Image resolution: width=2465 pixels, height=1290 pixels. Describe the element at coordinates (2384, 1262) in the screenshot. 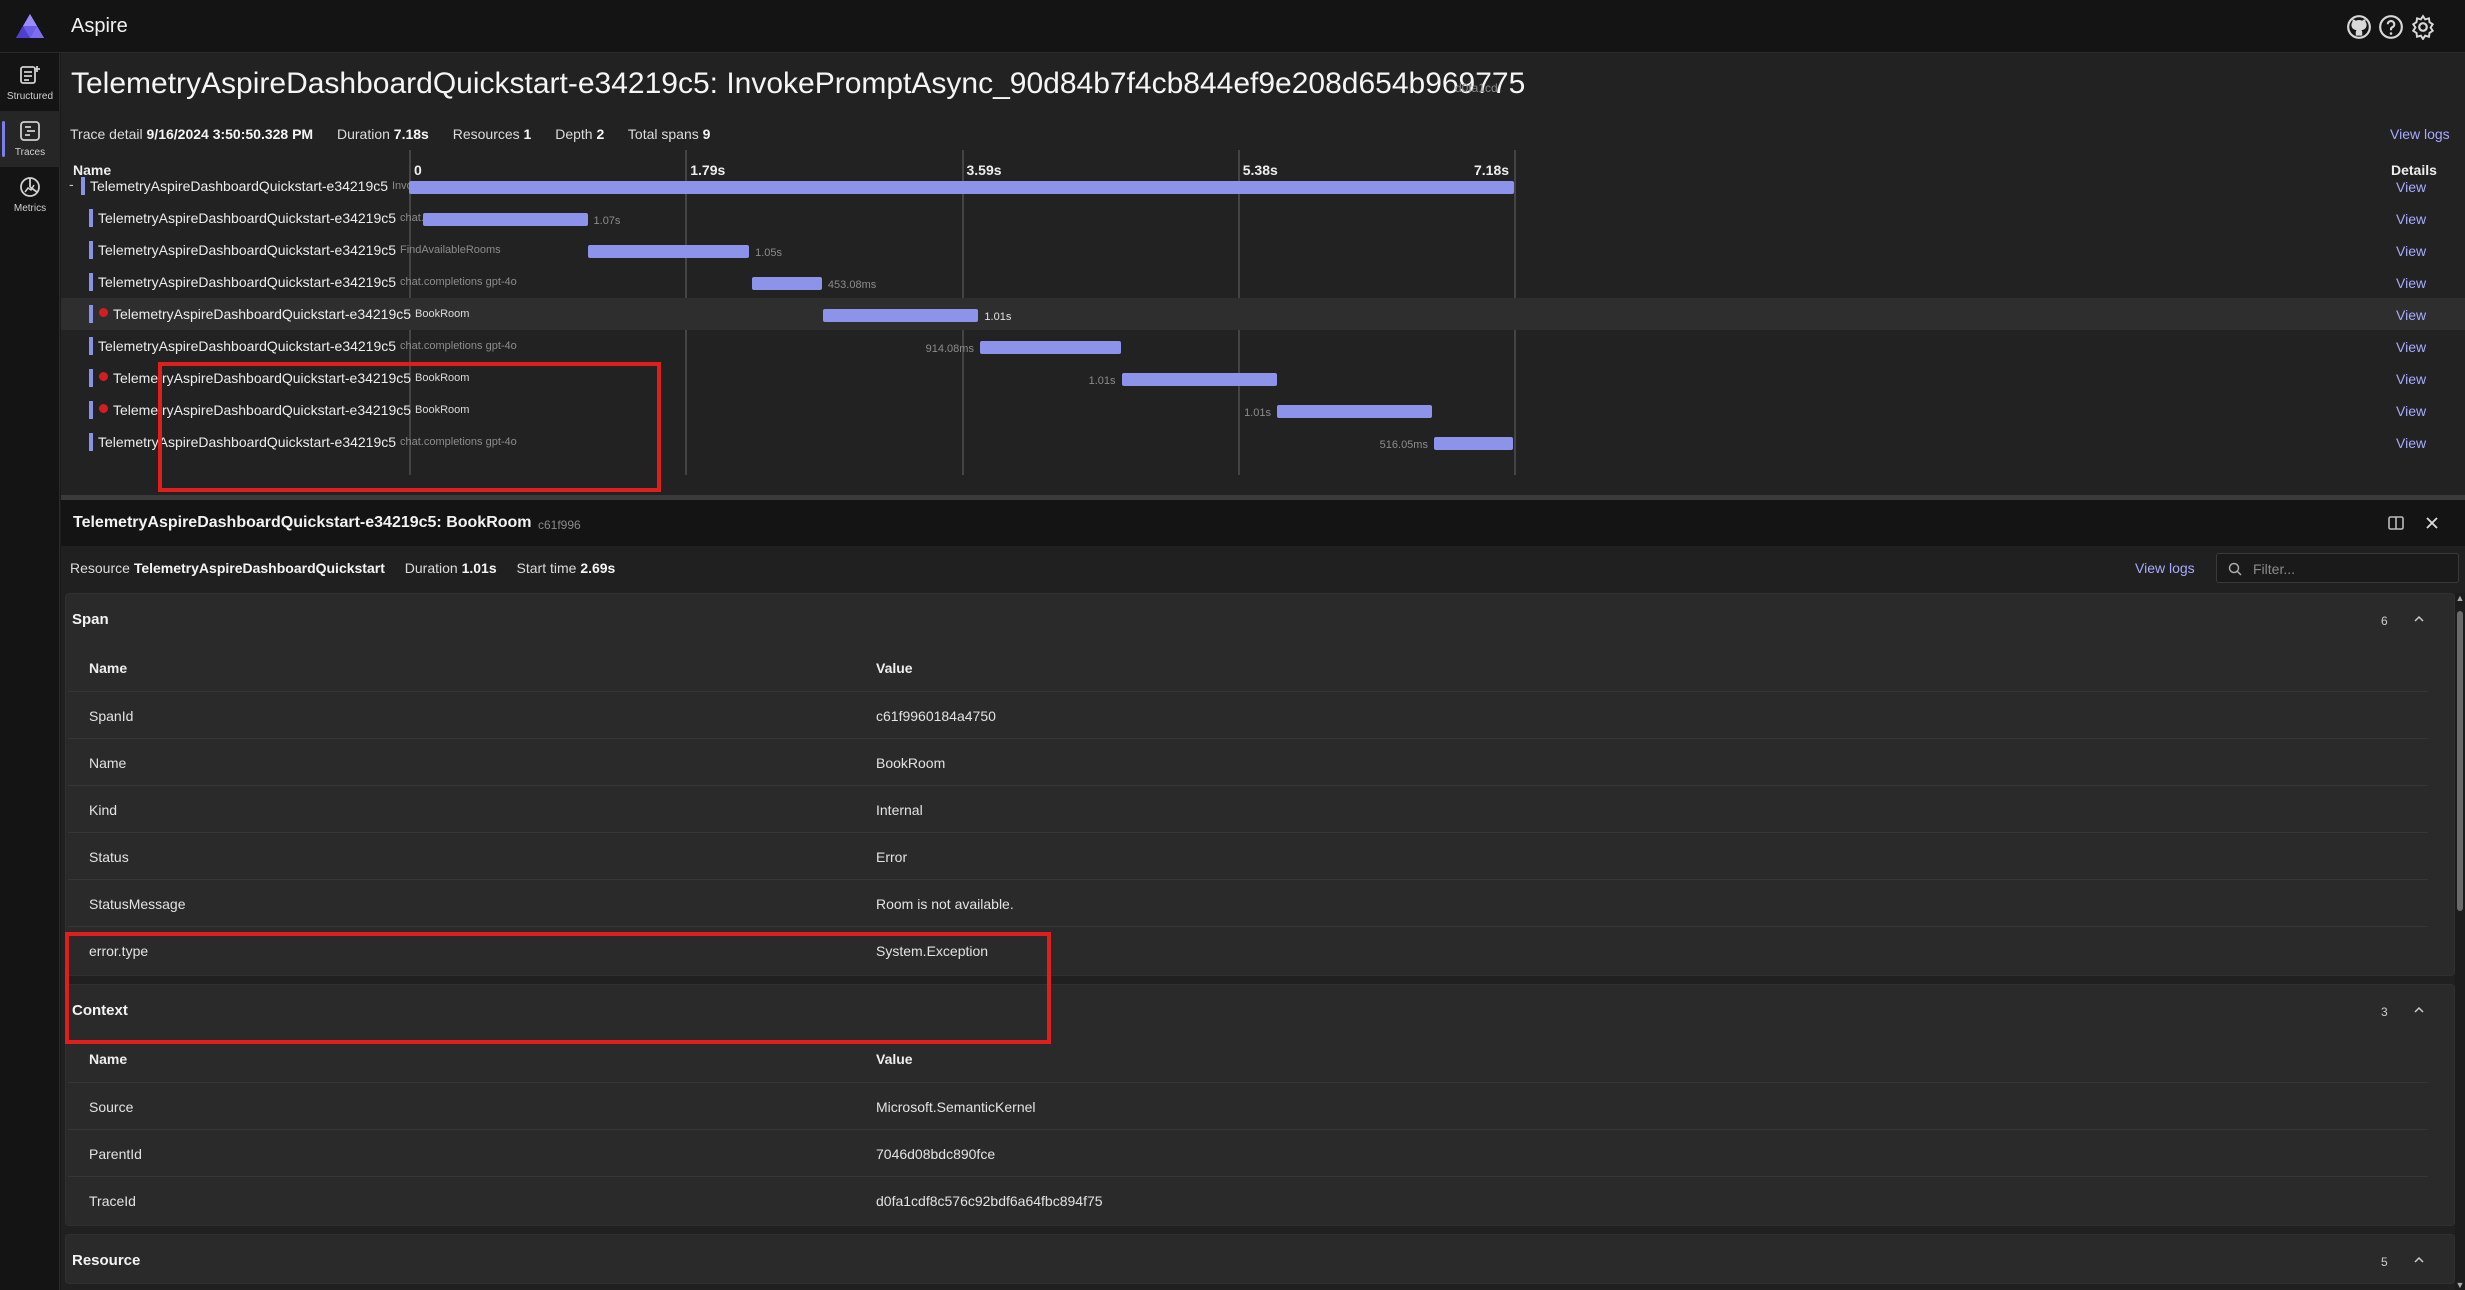

I see `section-count: 5` at that location.